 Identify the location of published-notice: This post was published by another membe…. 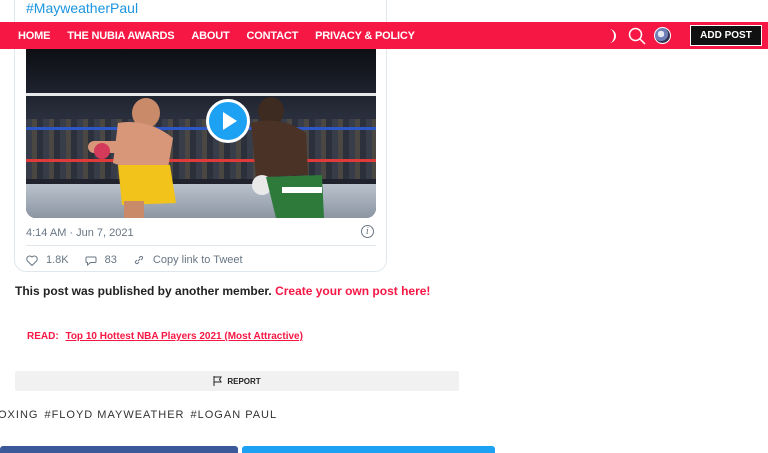
(222, 291).